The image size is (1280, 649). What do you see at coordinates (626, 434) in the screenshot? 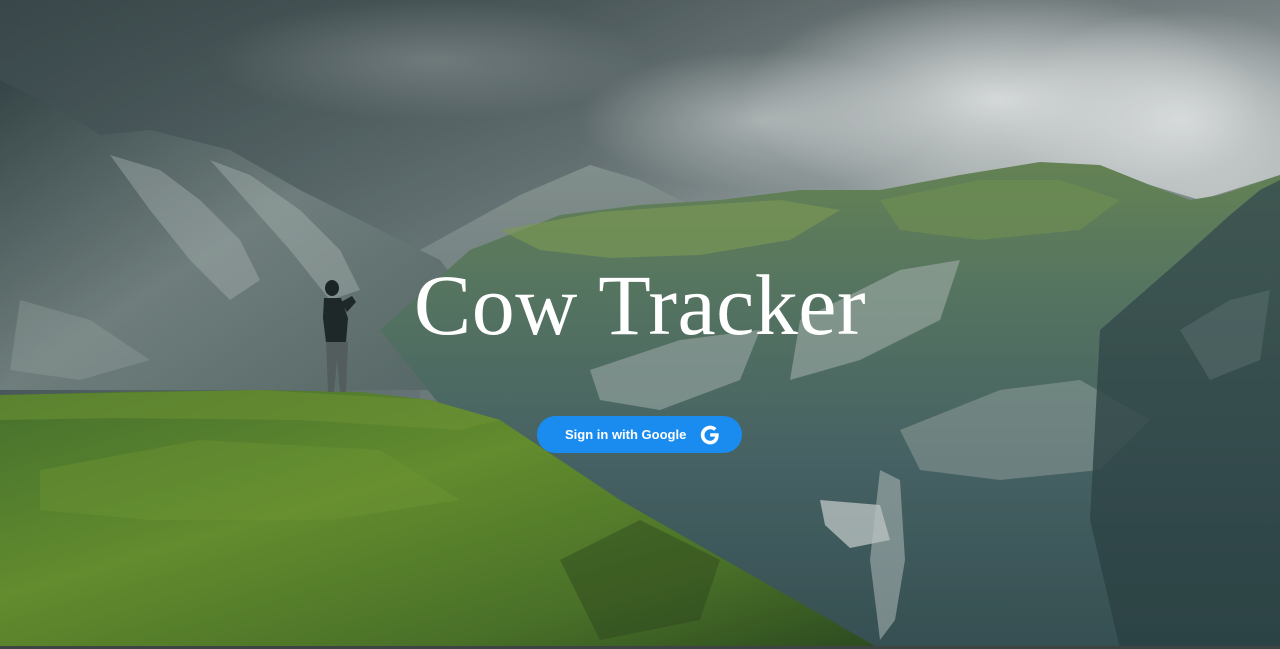
I see `signin-button-label: Sign in with Google` at bounding box center [626, 434].